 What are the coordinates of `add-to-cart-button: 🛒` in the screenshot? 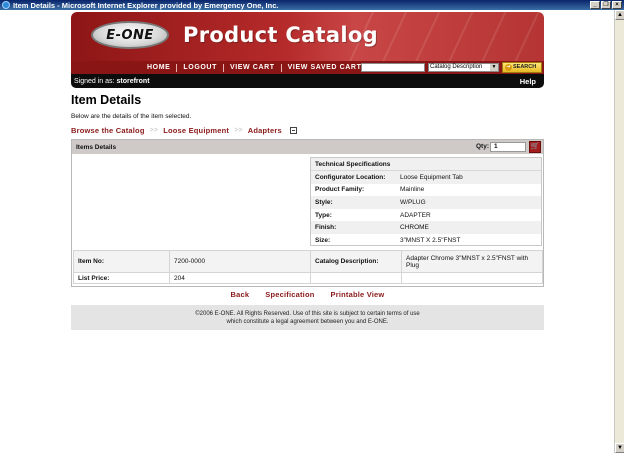 It's located at (535, 147).